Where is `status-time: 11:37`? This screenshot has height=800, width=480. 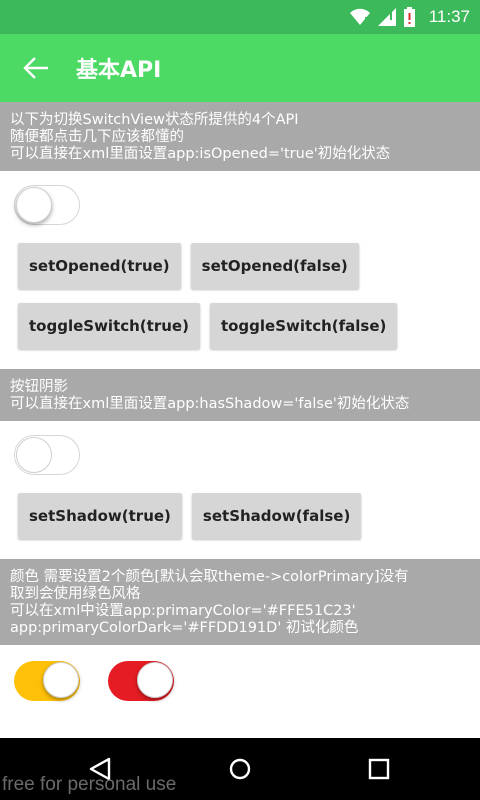 status-time: 11:37 is located at coordinates (449, 16).